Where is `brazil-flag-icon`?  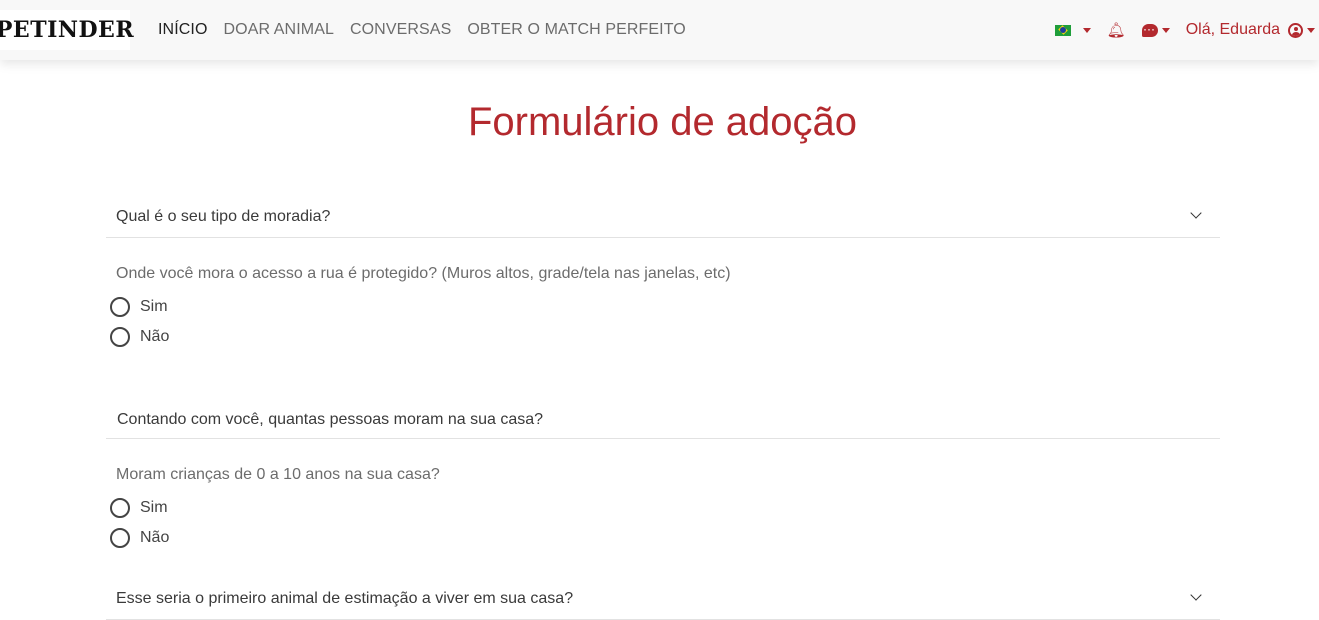
brazil-flag-icon is located at coordinates (1062, 30).